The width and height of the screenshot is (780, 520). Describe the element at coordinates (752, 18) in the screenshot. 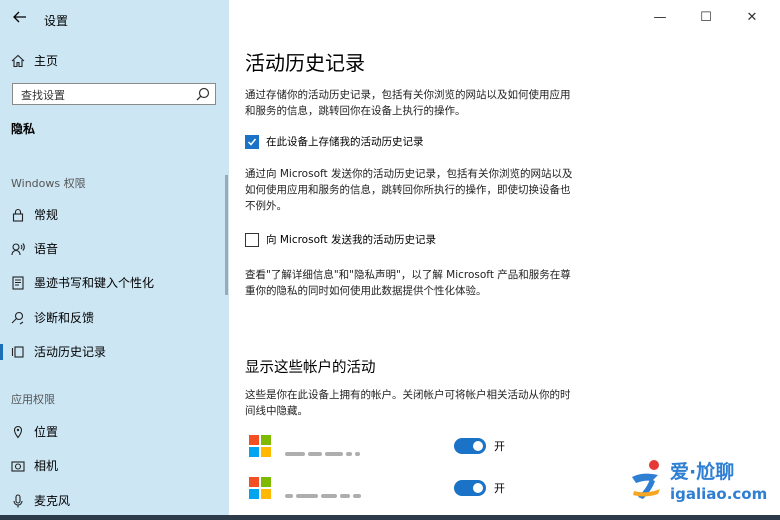

I see `close-button: ✕` at that location.